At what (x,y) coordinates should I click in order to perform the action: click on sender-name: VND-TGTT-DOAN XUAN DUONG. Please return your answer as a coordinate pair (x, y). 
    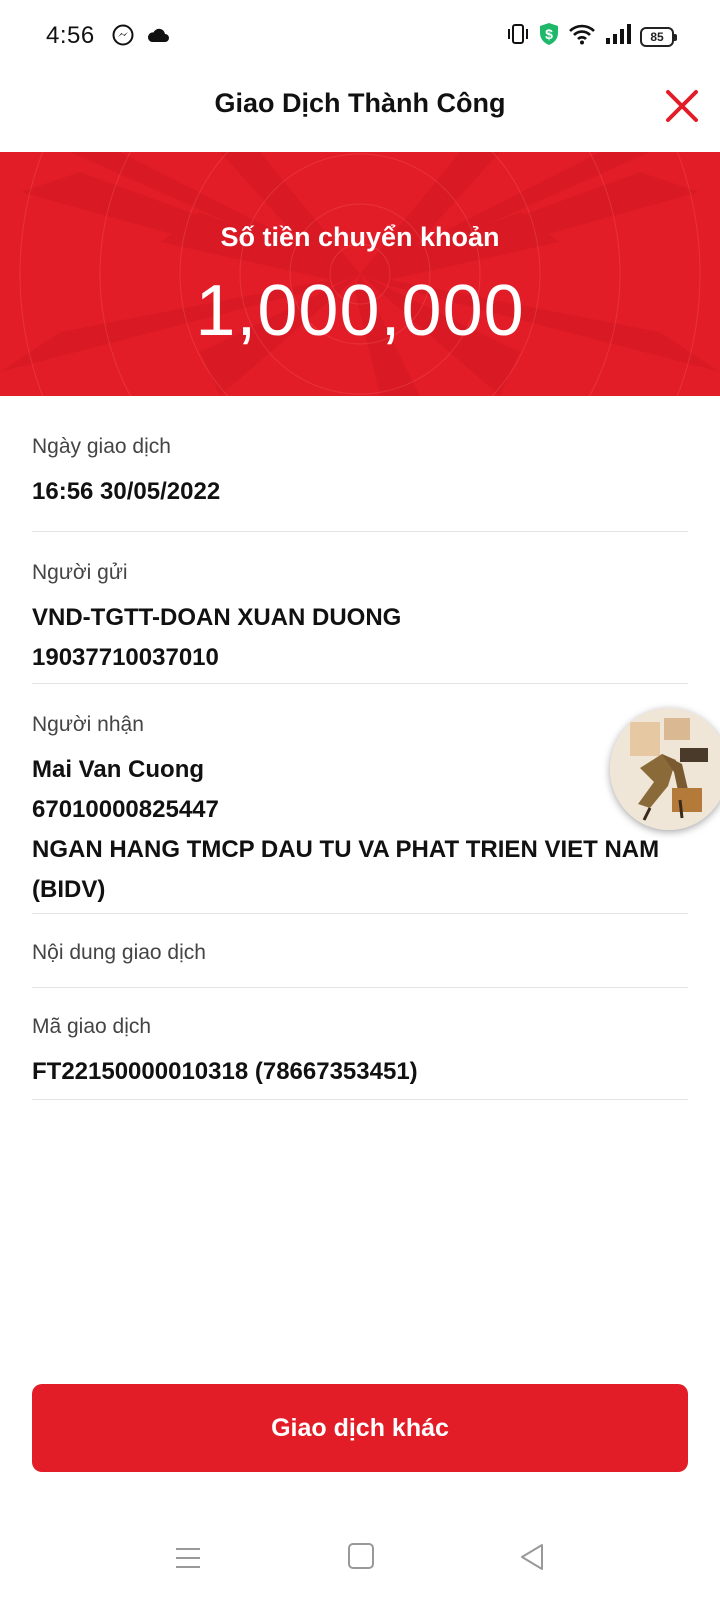
    Looking at the image, I should click on (217, 617).